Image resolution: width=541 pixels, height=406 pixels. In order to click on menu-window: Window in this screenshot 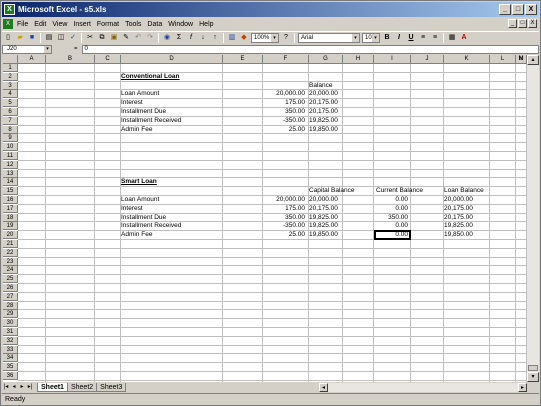, I will do `click(180, 24)`.